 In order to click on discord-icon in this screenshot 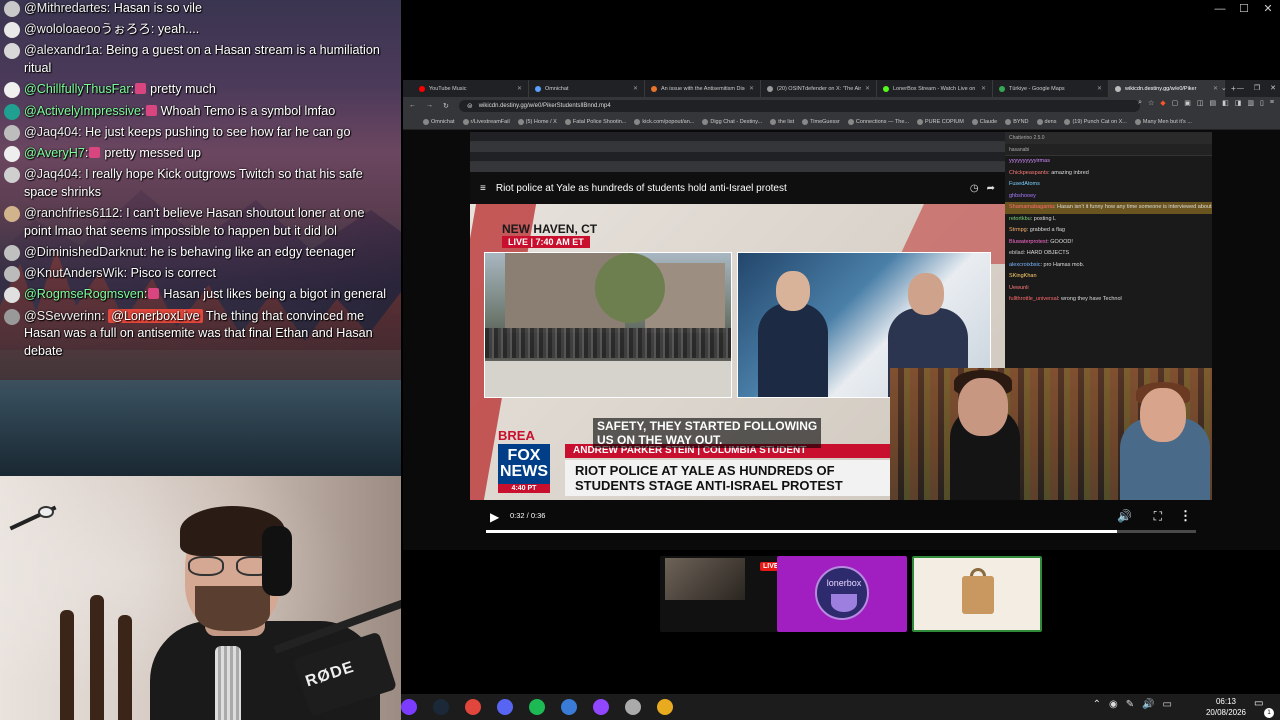, I will do `click(505, 707)`.